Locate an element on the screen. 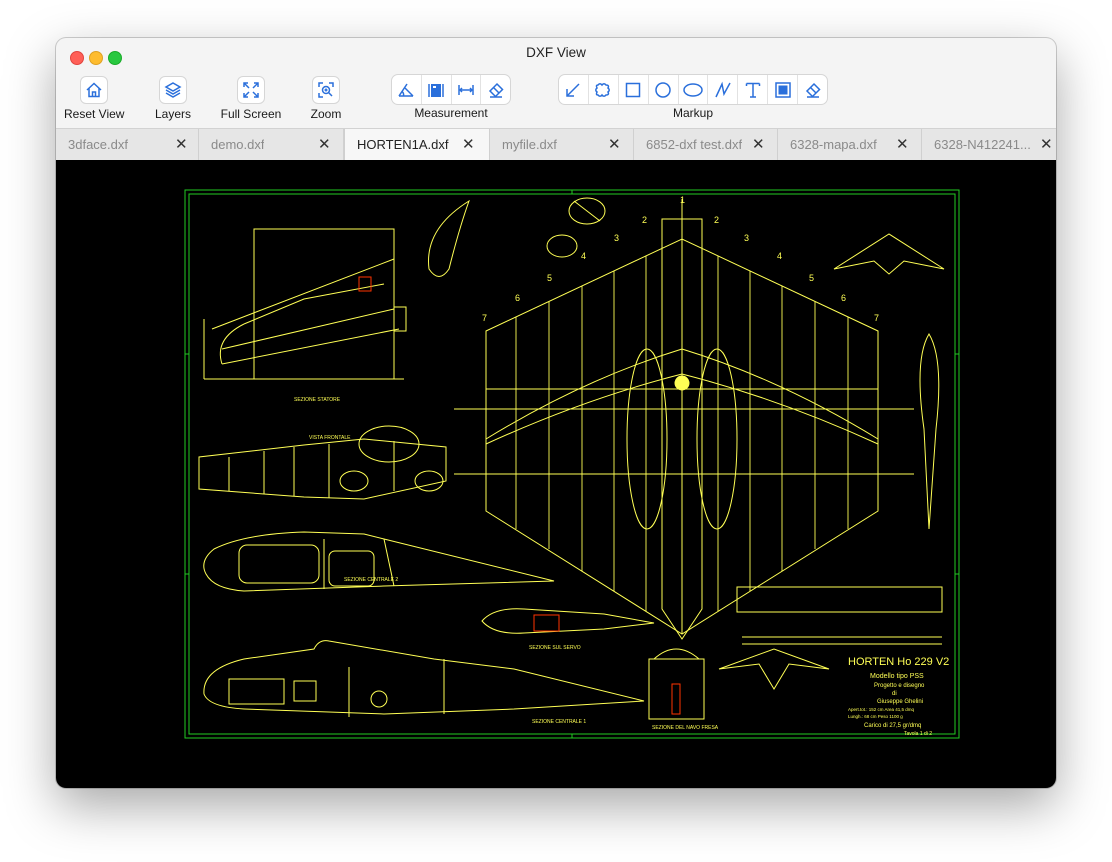  tab-6328-n412241: 6328-N412241... ✕ is located at coordinates (989, 144).